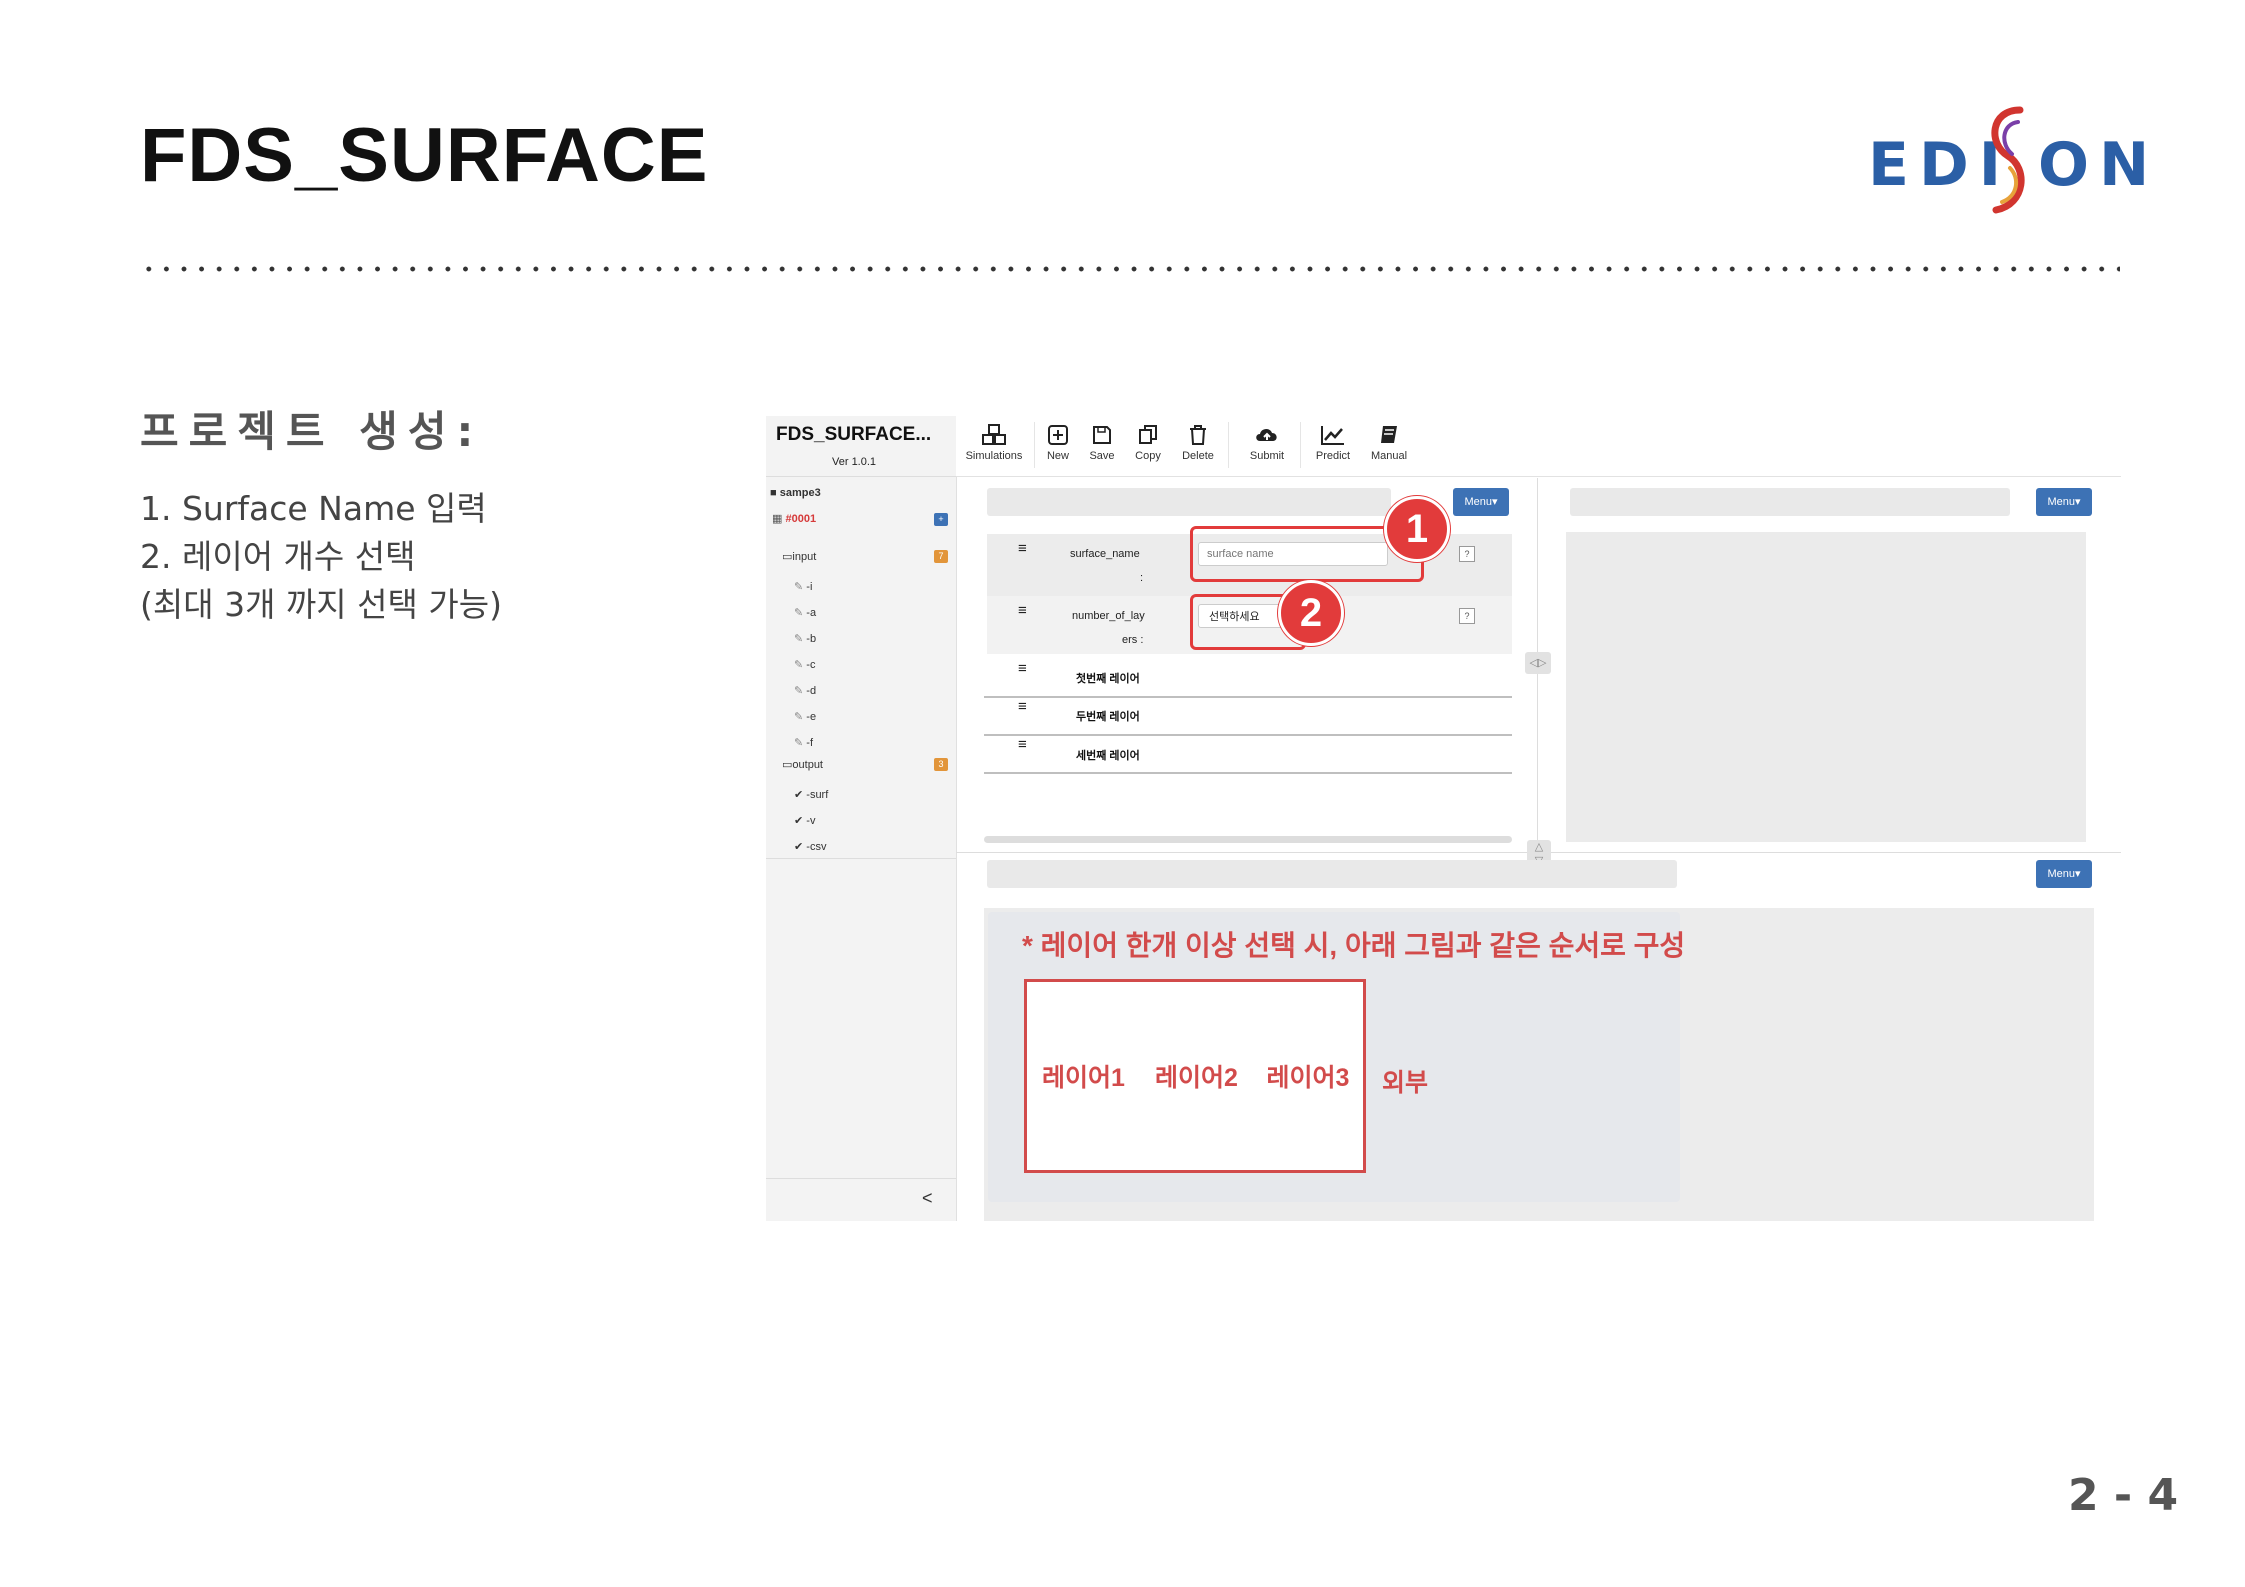 This screenshot has width=2245, height=1587. Describe the element at coordinates (1108, 756) in the screenshot. I see `layer-3-title: 세번째 레이어` at that location.